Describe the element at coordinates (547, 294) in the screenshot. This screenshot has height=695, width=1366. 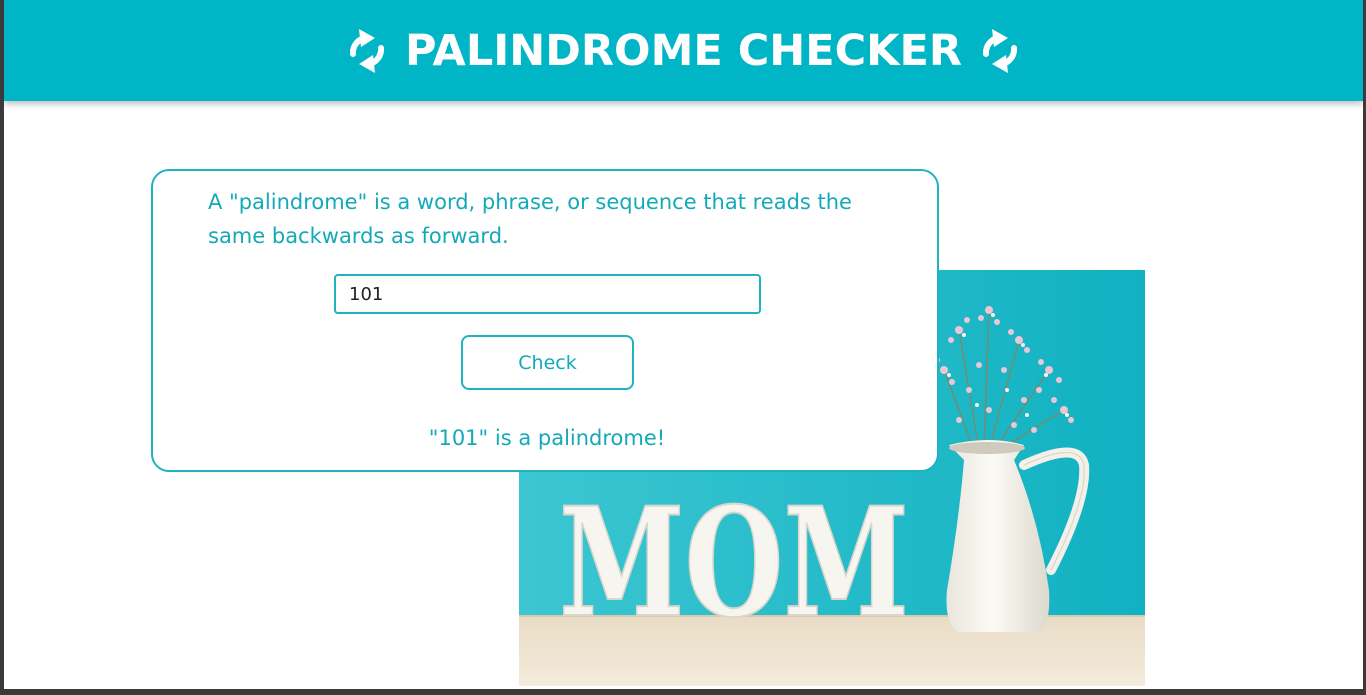
I see `text-input` at that location.